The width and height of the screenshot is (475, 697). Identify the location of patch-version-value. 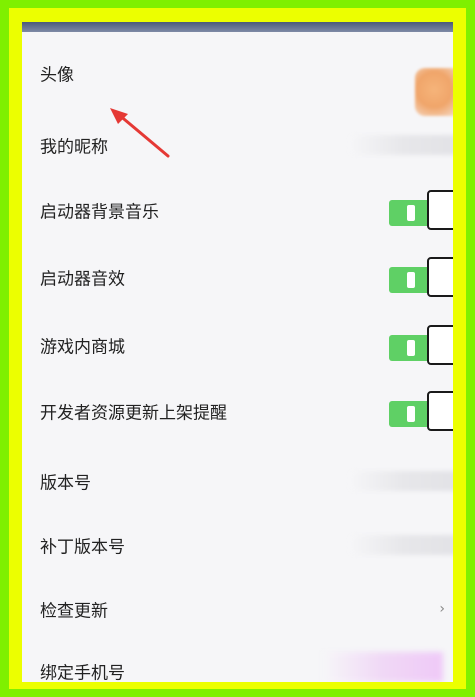
(401, 545).